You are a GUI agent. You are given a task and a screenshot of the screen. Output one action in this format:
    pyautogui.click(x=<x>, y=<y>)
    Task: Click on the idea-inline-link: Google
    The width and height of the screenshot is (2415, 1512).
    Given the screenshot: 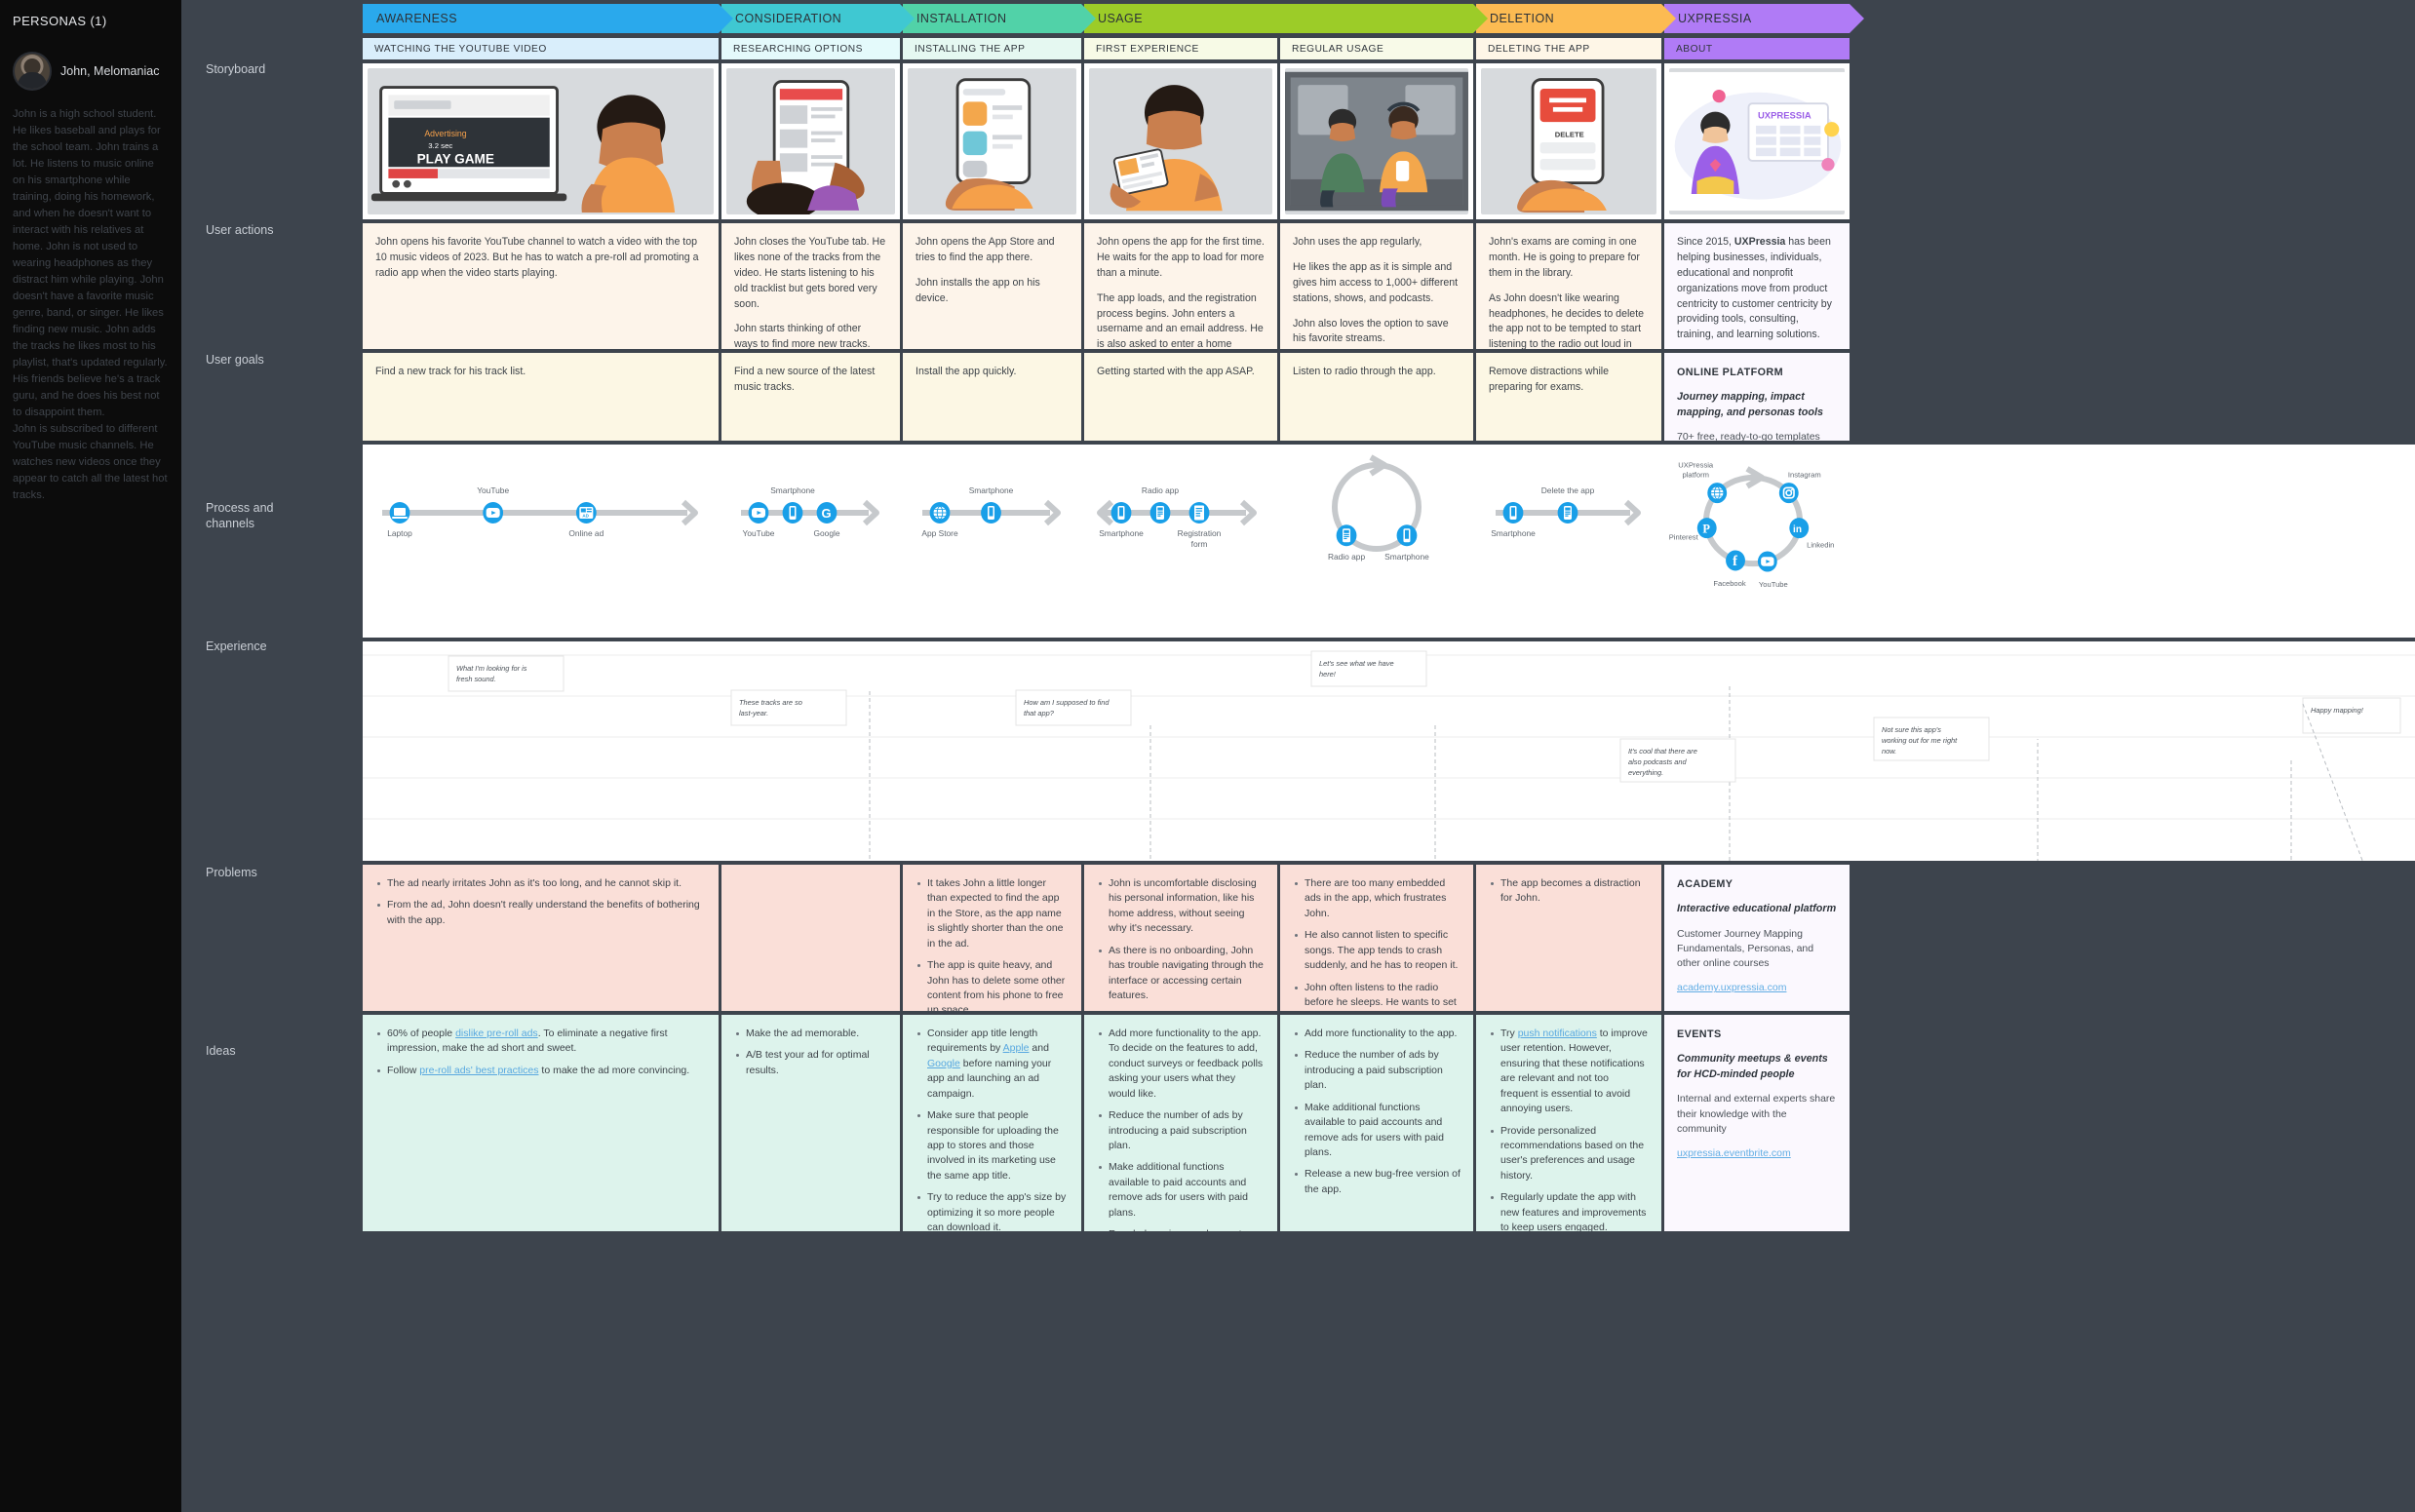 What is the action you would take?
    pyautogui.click(x=943, y=1063)
    